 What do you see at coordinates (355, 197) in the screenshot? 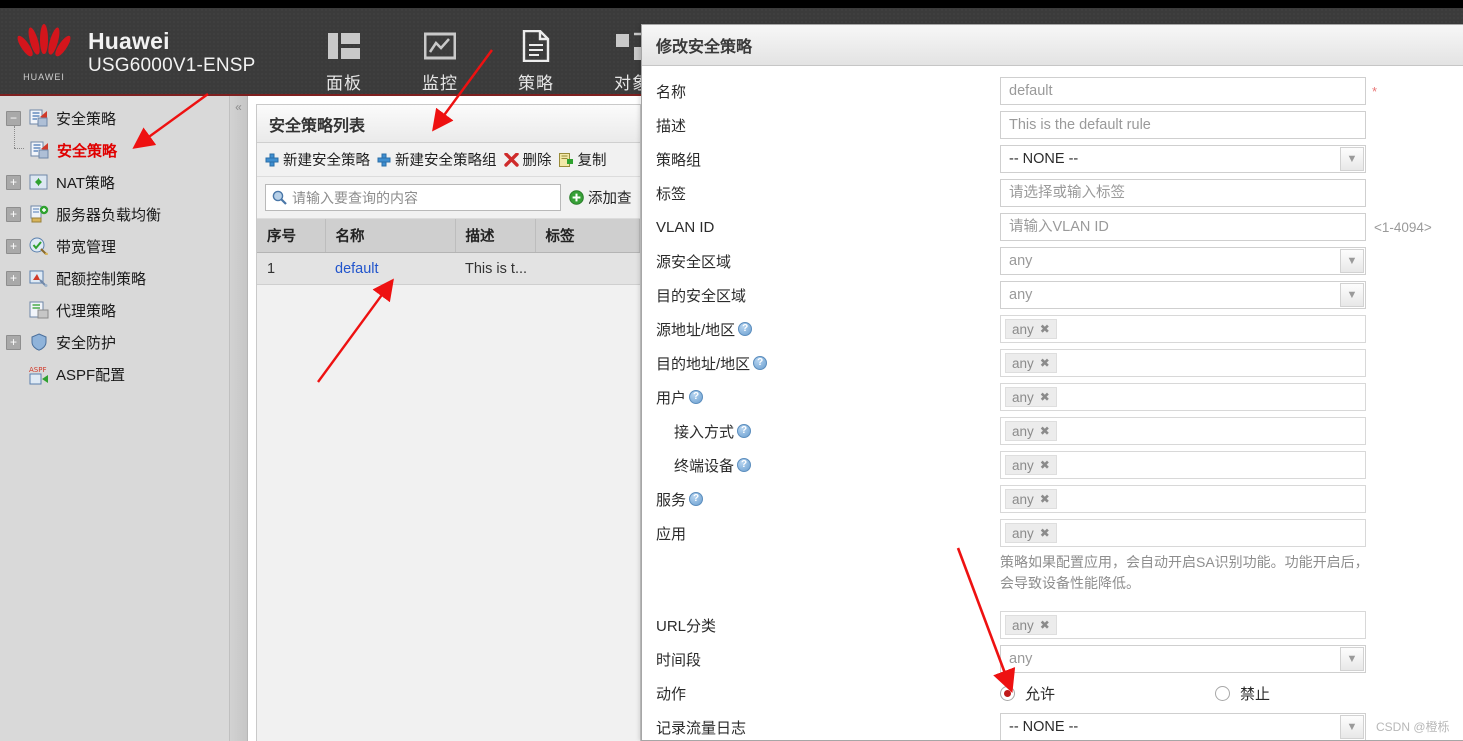
I see `search-placeholder-text: 请输入要查询的内容` at bounding box center [355, 197].